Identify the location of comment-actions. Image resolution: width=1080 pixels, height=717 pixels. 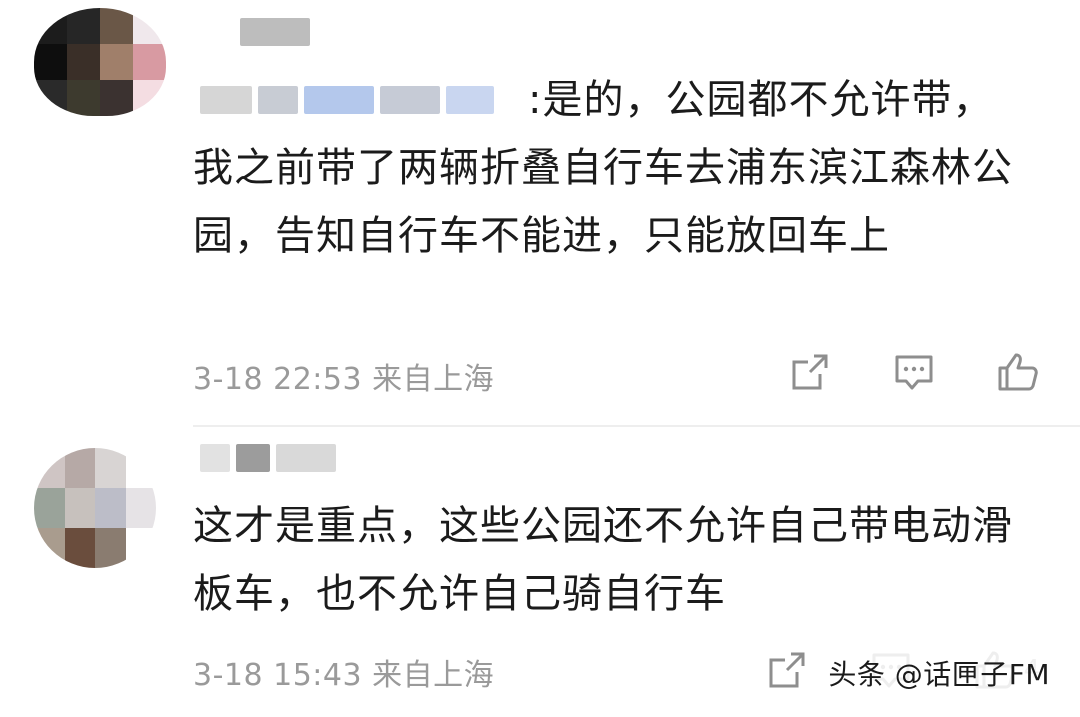
(914, 372).